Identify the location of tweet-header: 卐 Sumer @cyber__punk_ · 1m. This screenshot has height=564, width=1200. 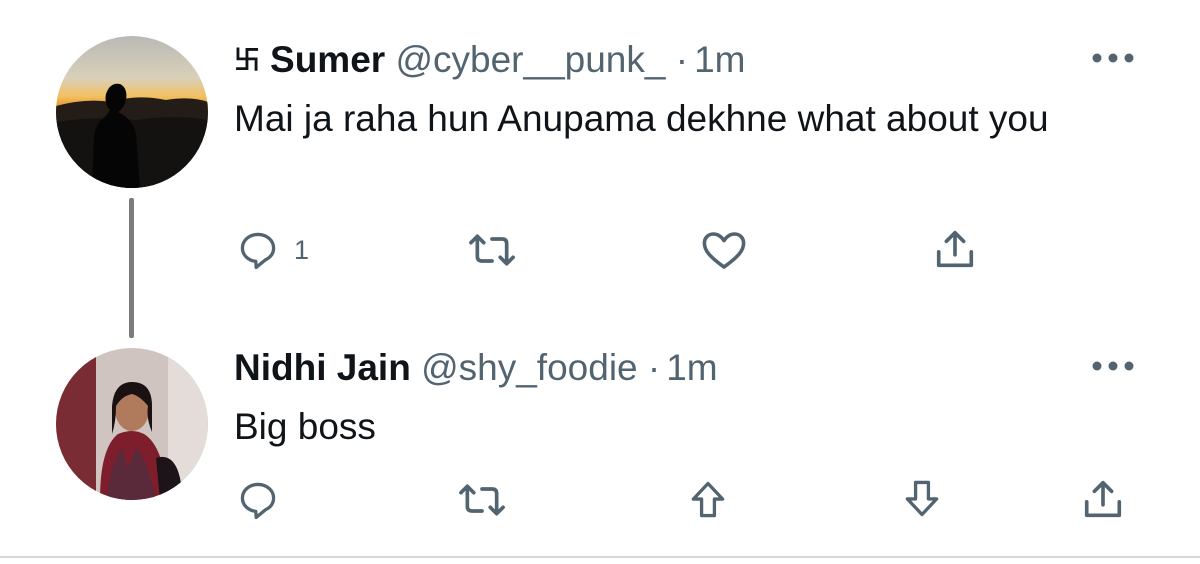
(489, 60).